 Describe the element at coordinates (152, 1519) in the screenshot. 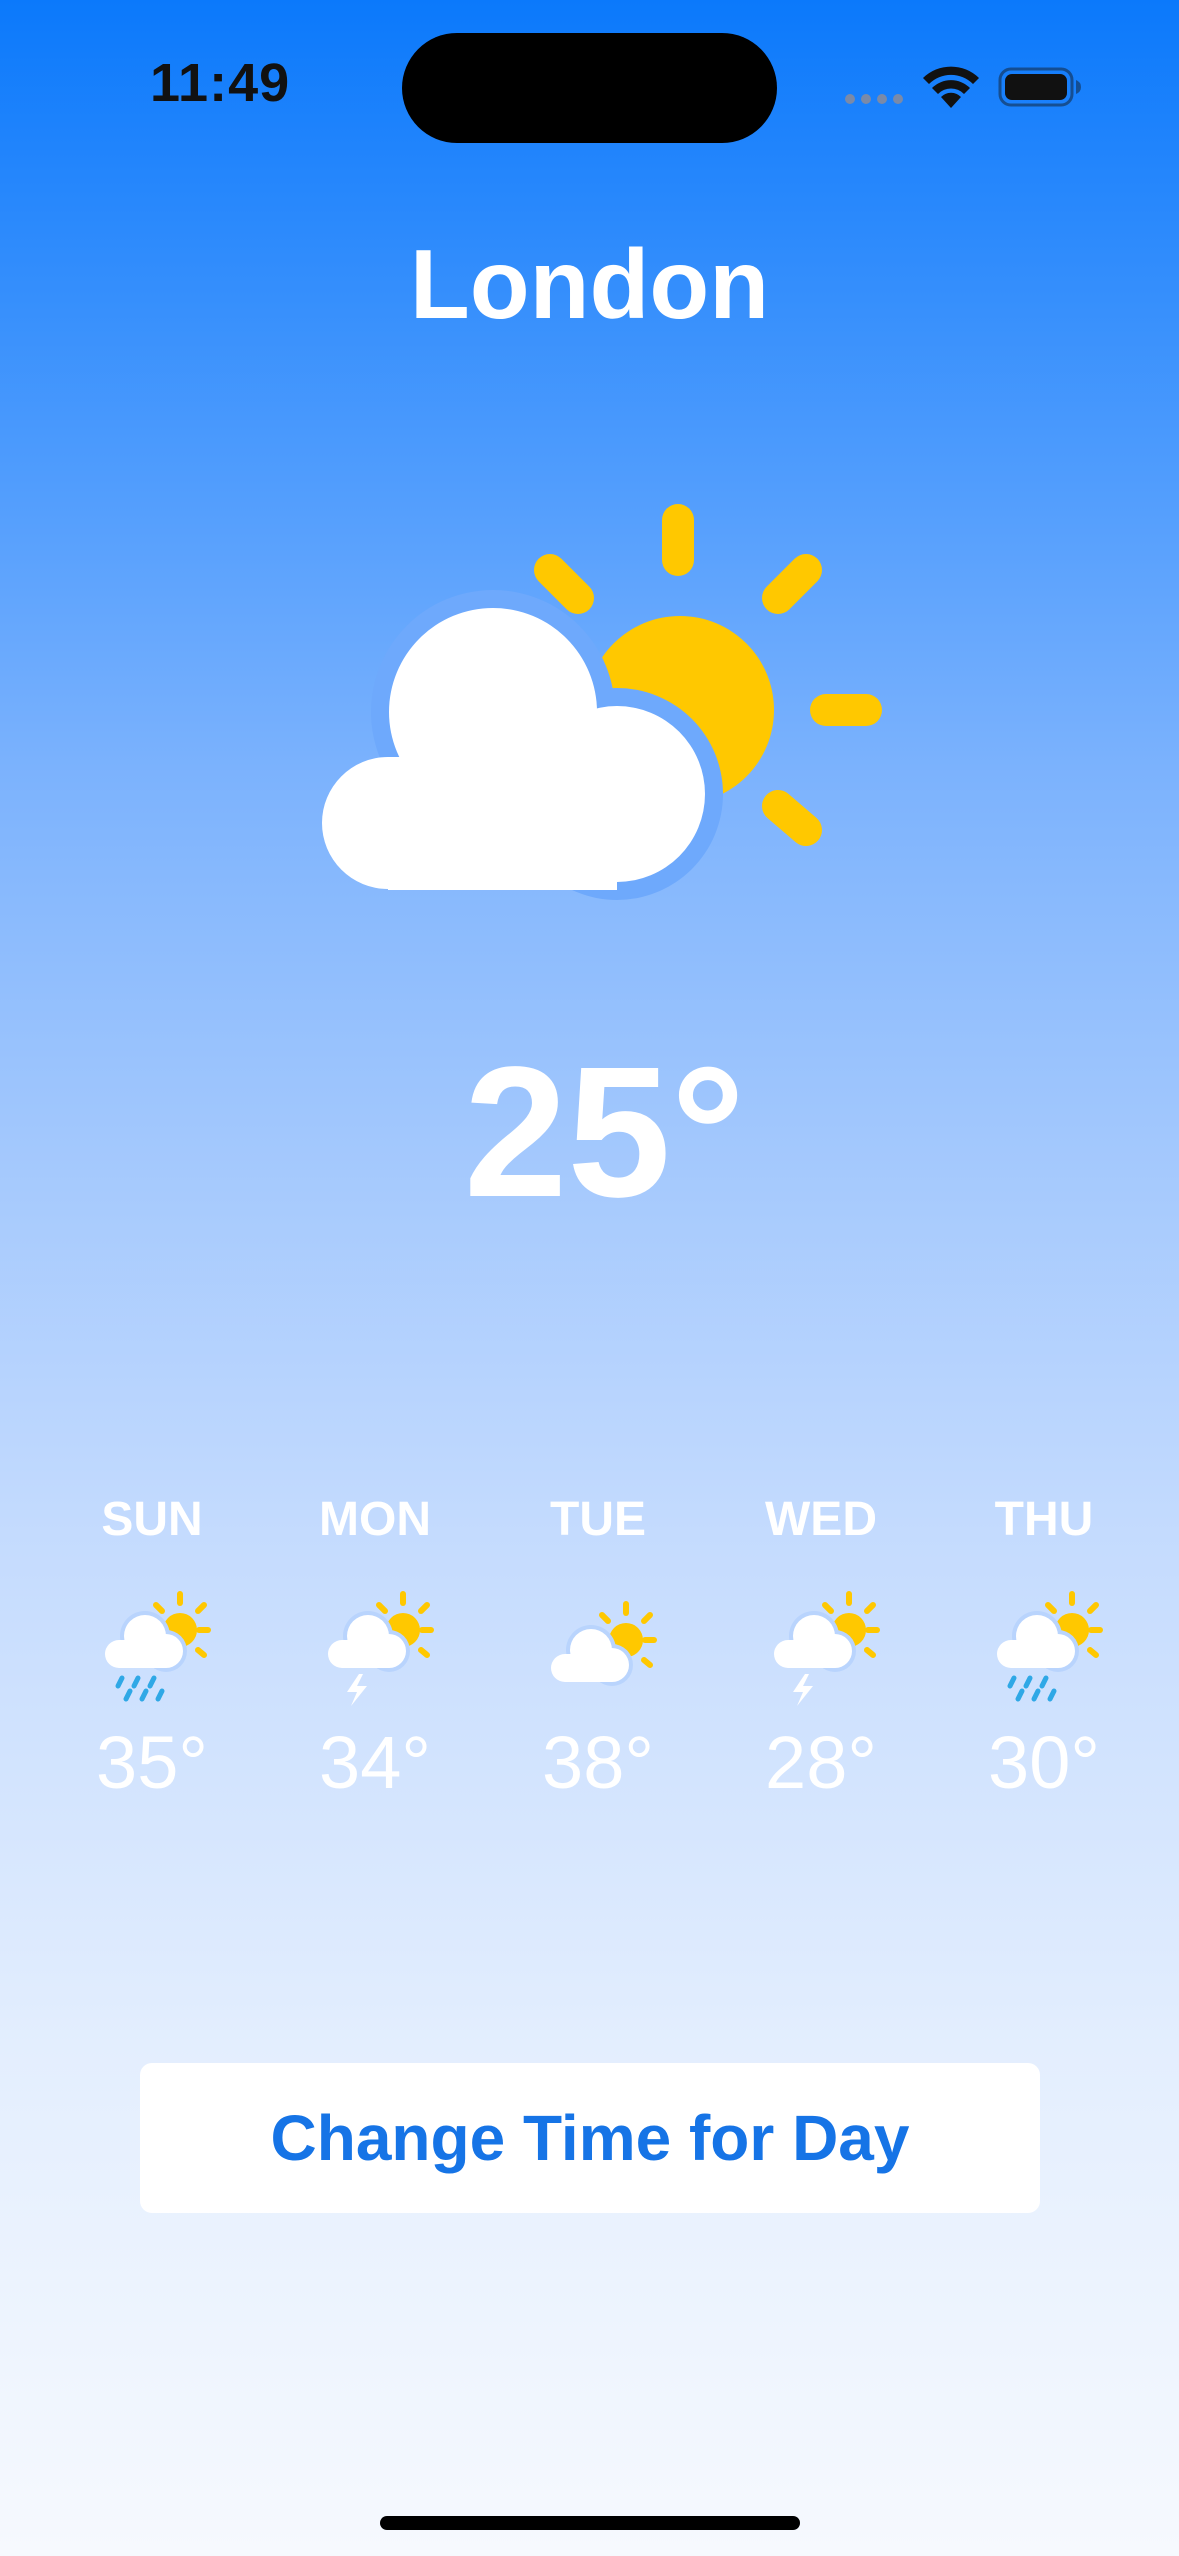

I see `day-label: SUN` at that location.